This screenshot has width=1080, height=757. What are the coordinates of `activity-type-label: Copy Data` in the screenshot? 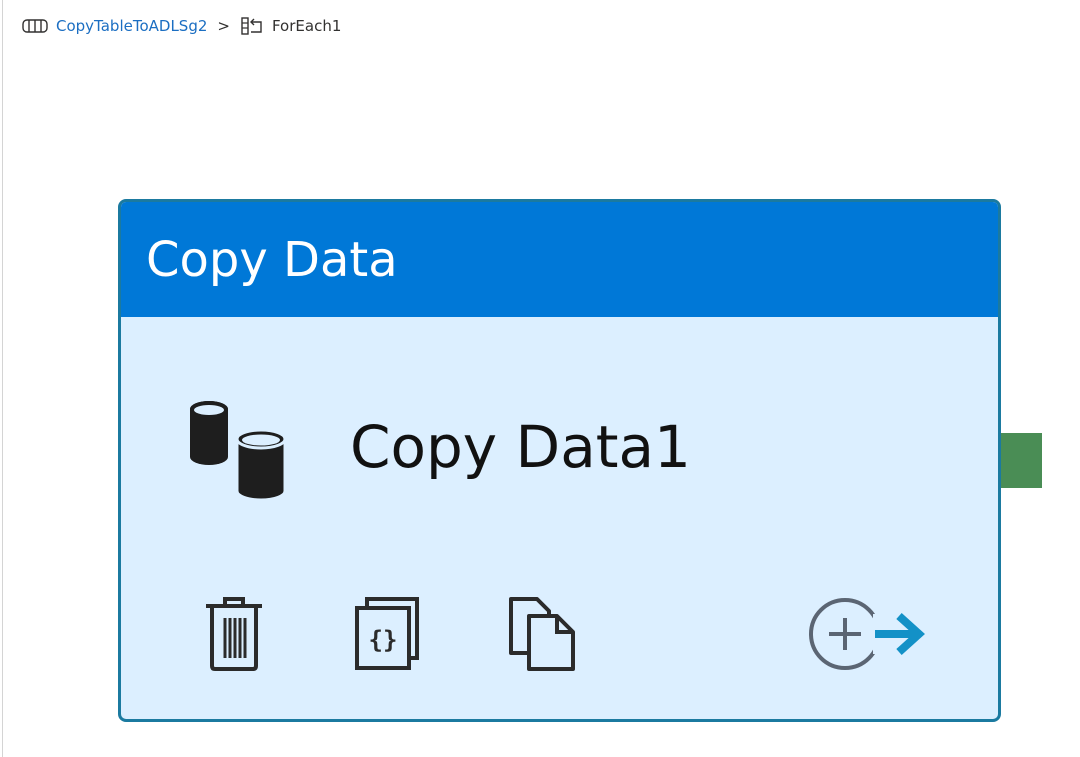 It's located at (272, 259).